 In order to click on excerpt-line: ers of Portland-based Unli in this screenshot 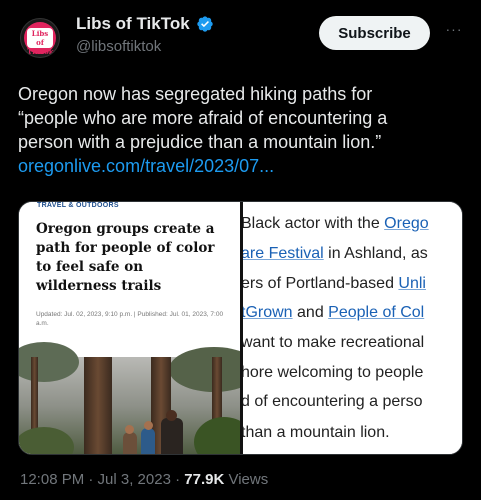, I will do `click(334, 283)`.